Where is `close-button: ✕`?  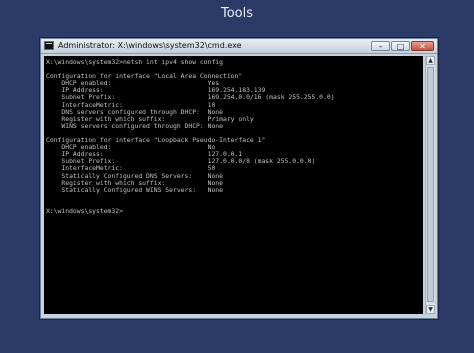 close-button: ✕ is located at coordinates (422, 46).